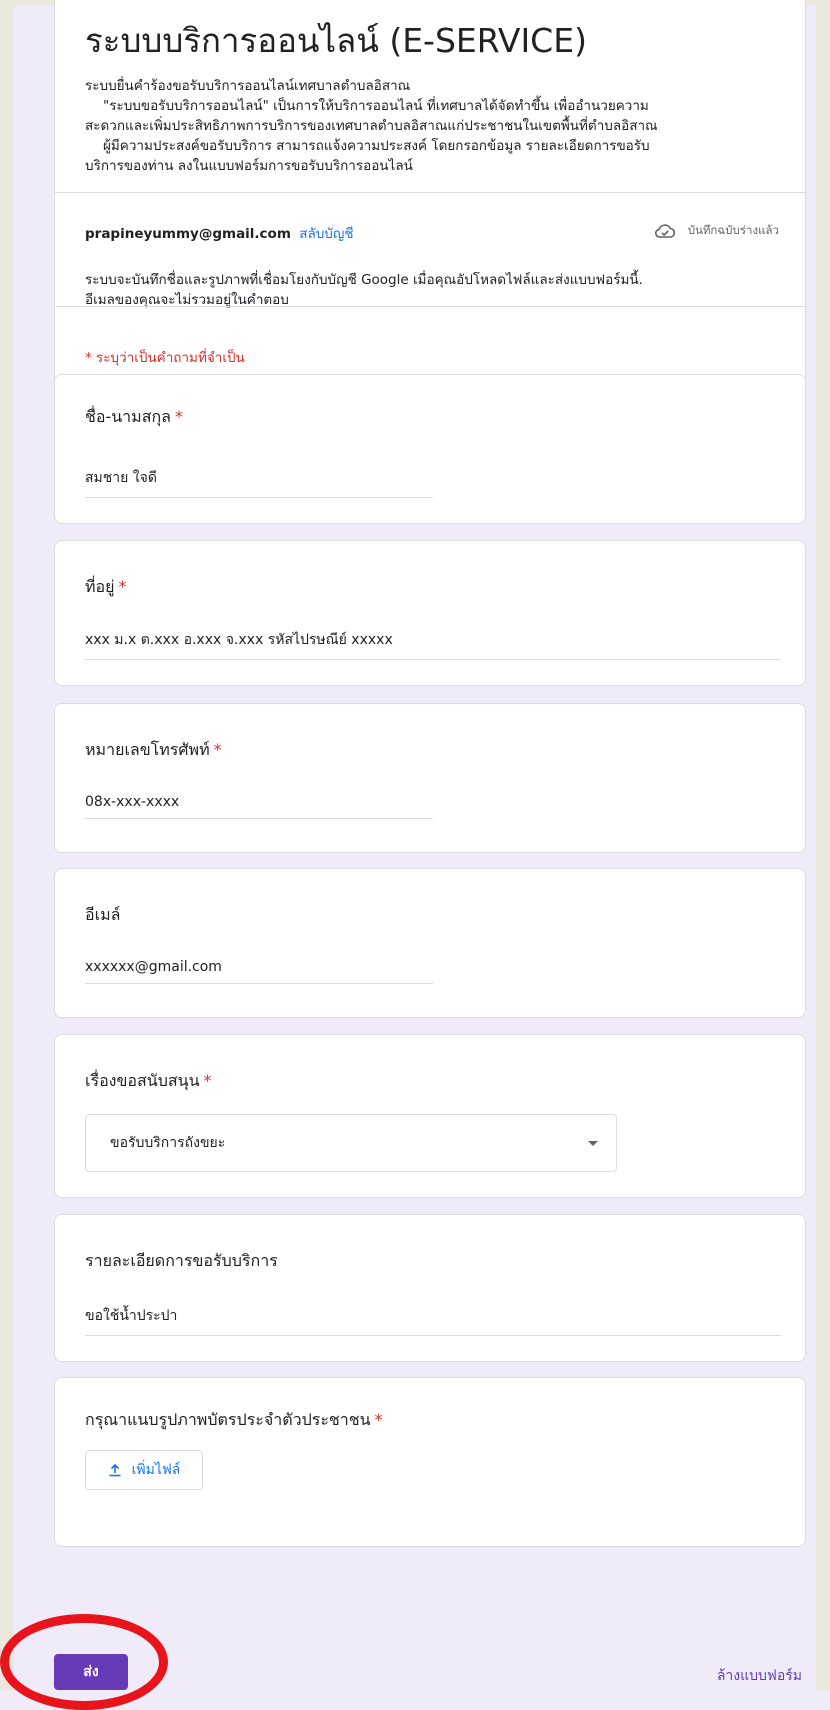 The width and height of the screenshot is (830, 1710). I want to click on right-margin, so click(823, 845).